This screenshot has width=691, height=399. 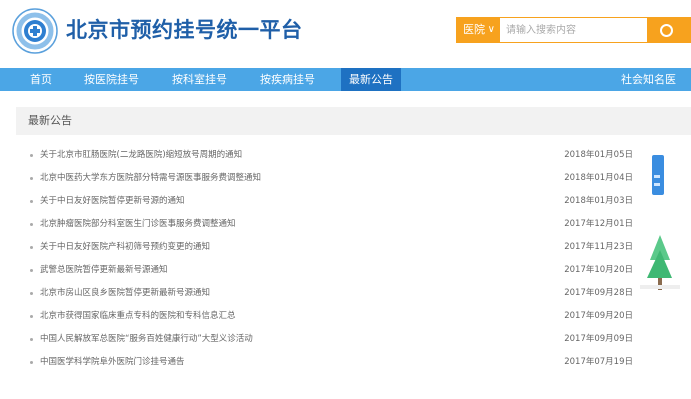 I want to click on notice-title: 北京市房山区良乡医院暂停更新最新号源通知, so click(x=125, y=293).